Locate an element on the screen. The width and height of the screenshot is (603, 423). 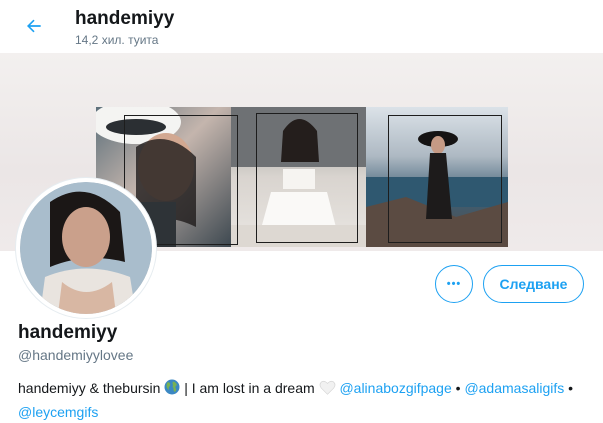
arrow-left-icon is located at coordinates (34, 26).